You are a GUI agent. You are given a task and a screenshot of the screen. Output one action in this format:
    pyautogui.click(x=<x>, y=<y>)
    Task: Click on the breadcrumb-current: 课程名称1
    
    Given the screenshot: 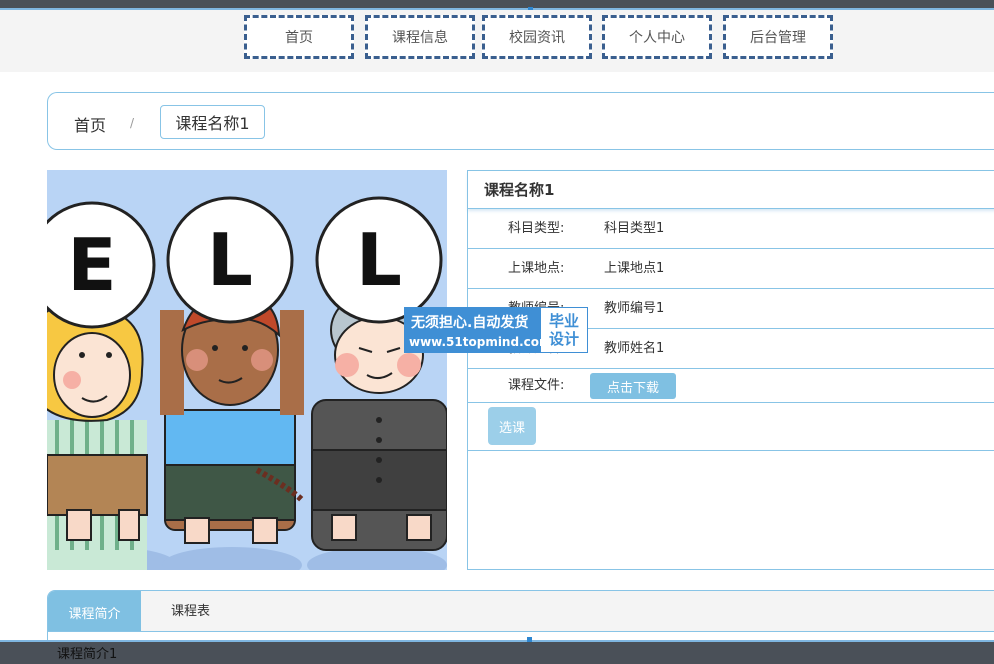 What is the action you would take?
    pyautogui.click(x=212, y=122)
    